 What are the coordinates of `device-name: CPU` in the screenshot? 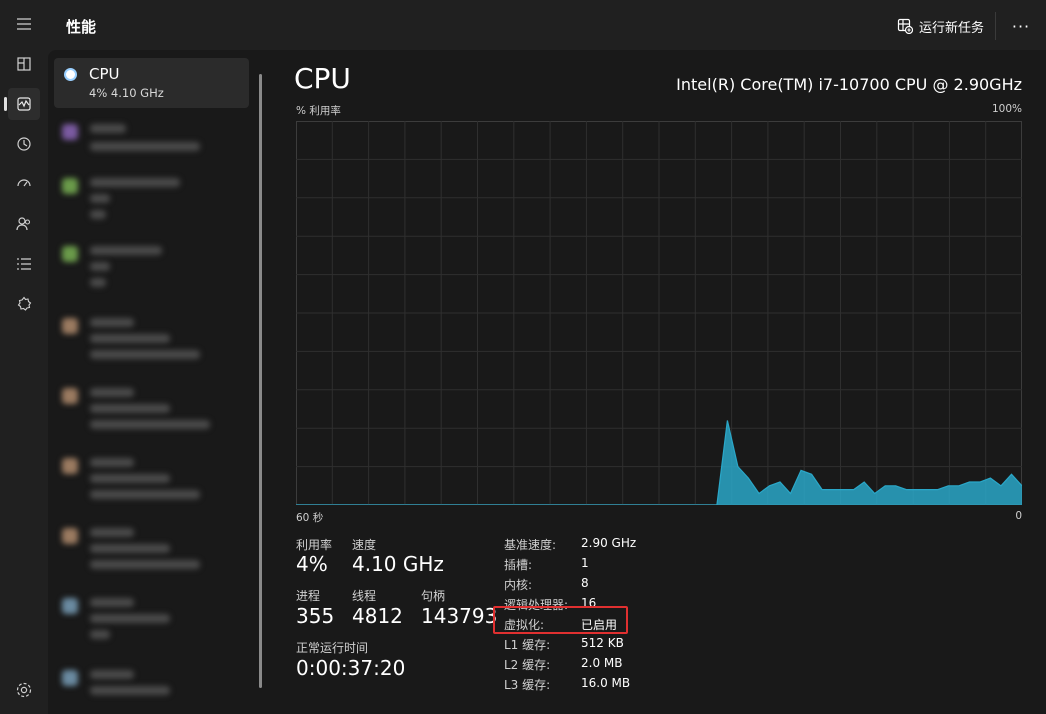 It's located at (104, 74).